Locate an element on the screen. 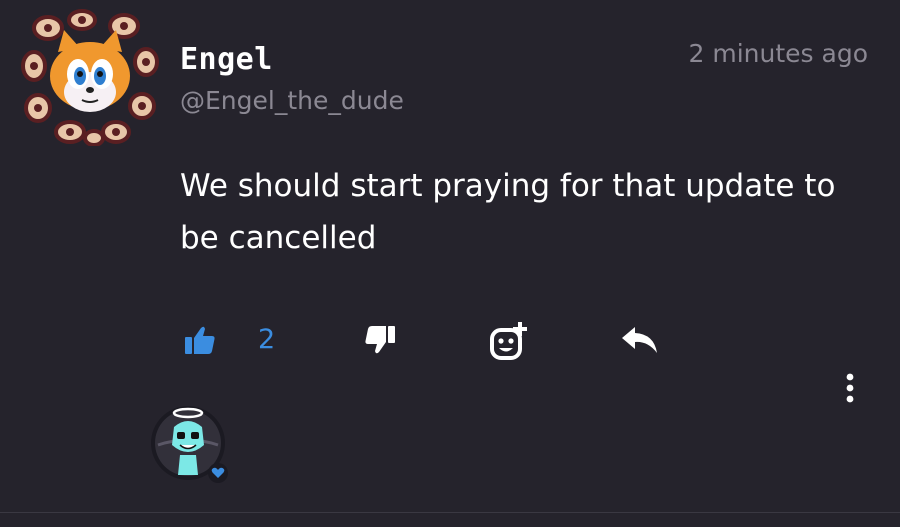 The width and height of the screenshot is (900, 527). reactor-avatar is located at coordinates (190, 445).